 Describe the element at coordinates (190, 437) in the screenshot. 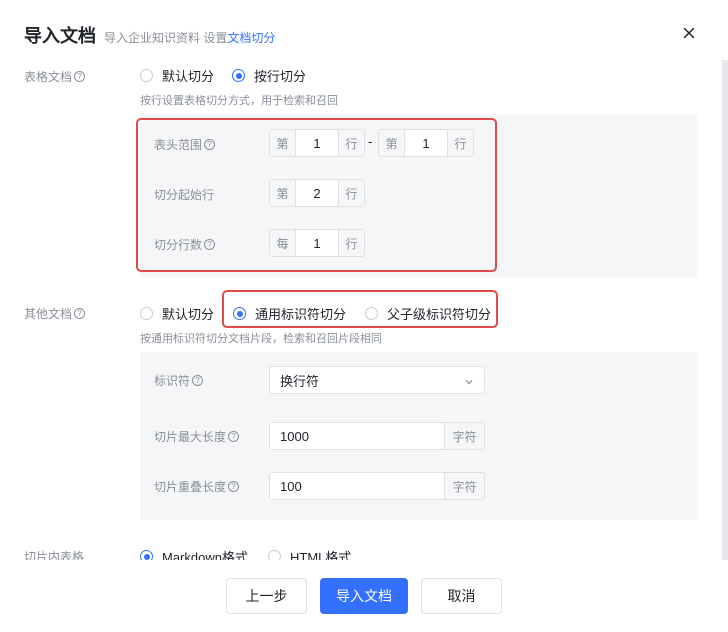

I see `max-length-label-text: 切片最大长度` at that location.